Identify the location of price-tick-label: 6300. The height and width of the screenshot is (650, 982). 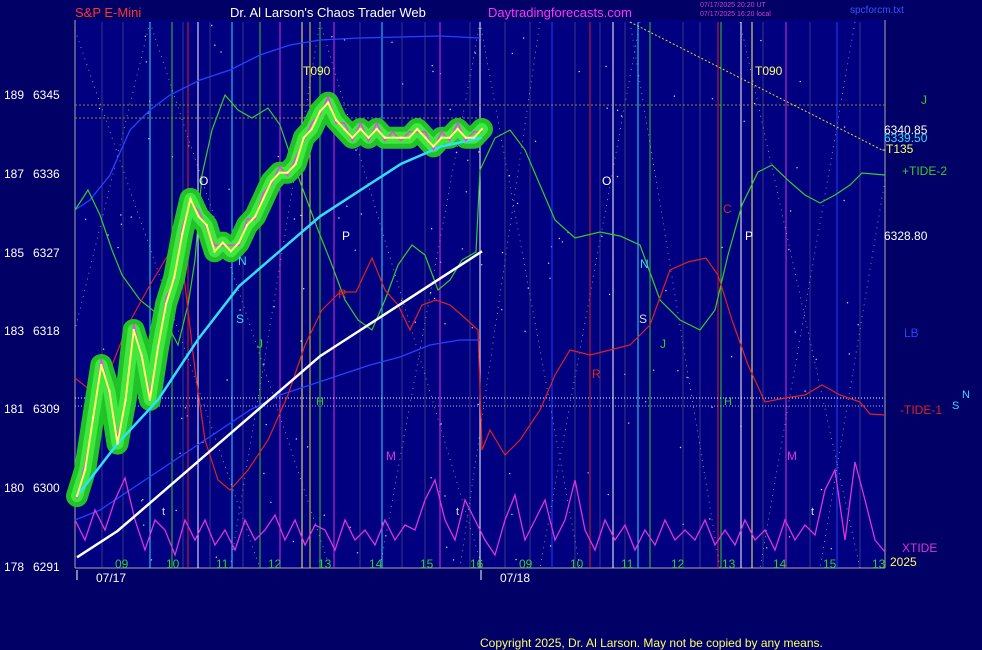
(46, 488).